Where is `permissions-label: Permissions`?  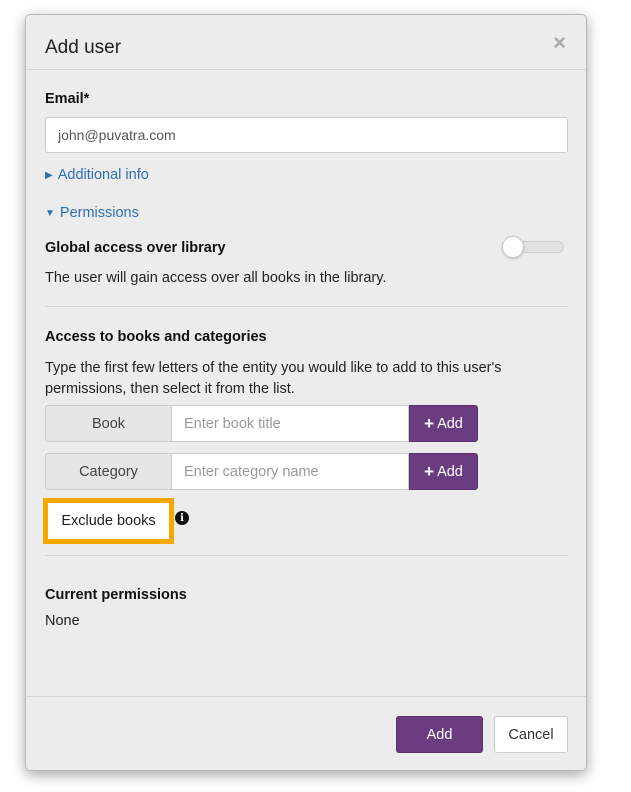
permissions-label: Permissions is located at coordinates (99, 213).